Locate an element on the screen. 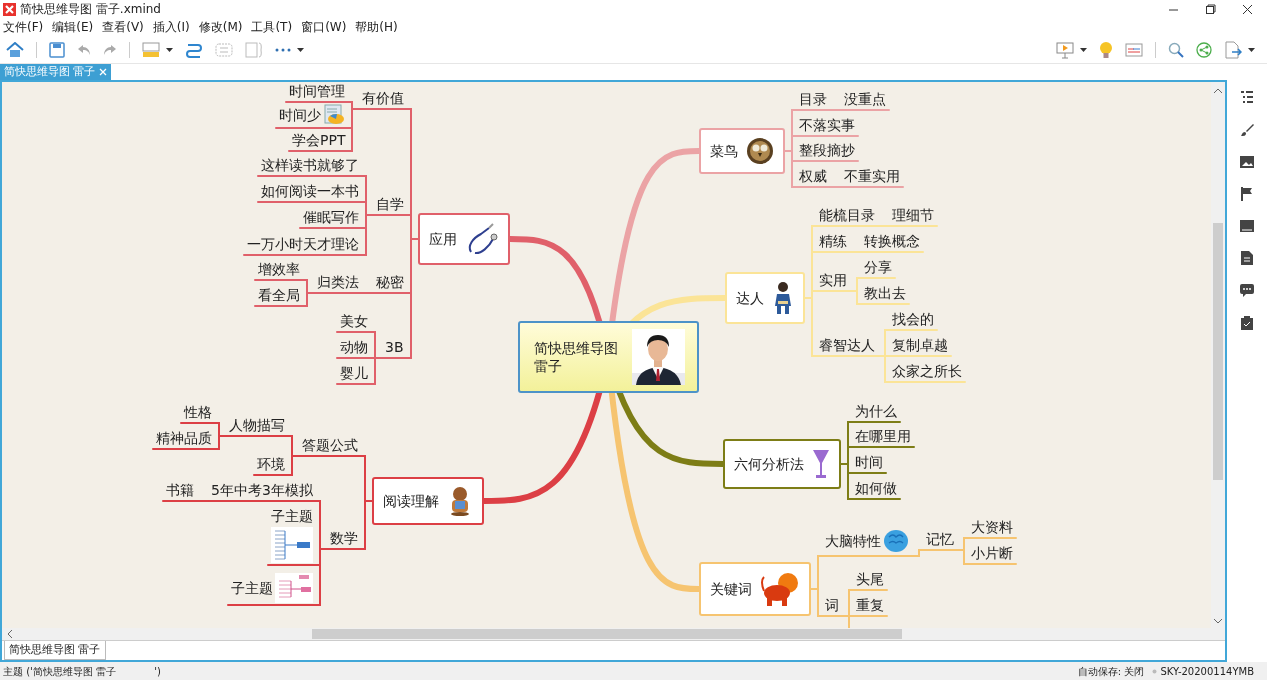 The image size is (1267, 680). topic-label: 性格 is located at coordinates (198, 412).